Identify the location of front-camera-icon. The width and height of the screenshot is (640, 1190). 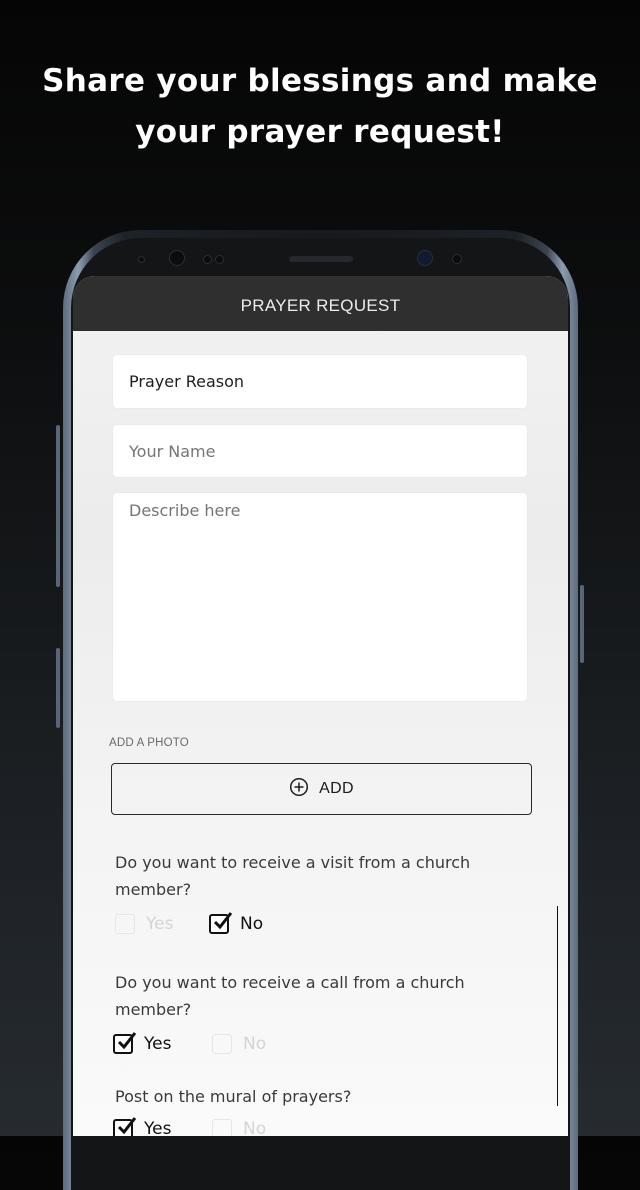
(177, 258).